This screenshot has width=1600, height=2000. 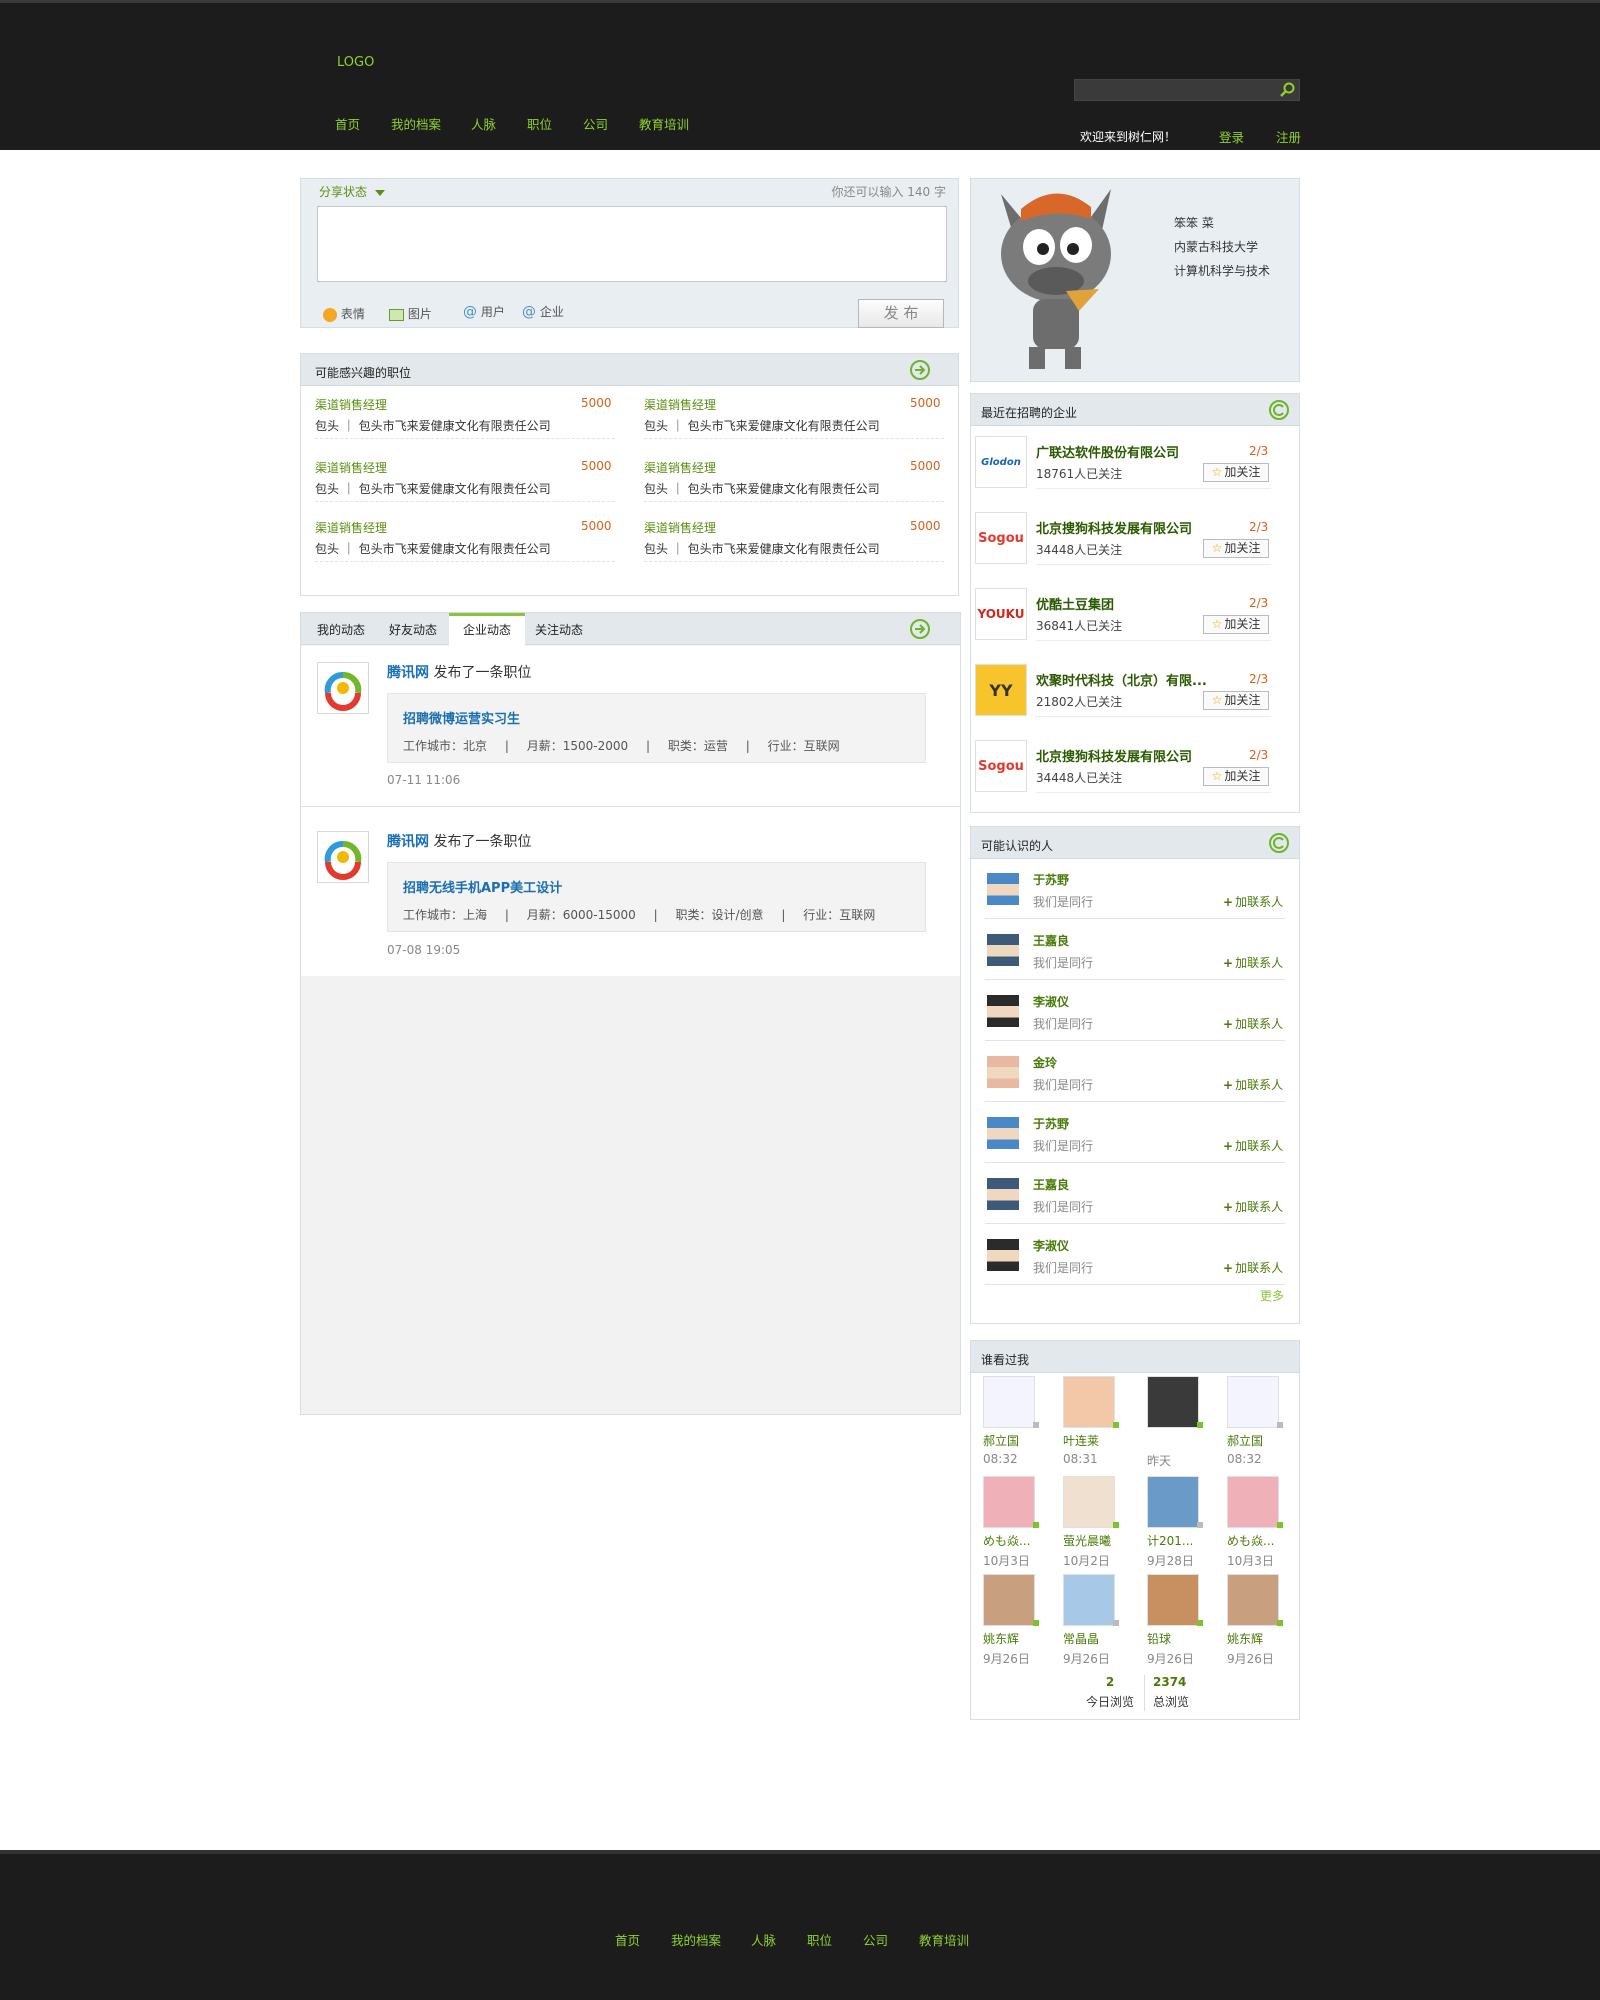 What do you see at coordinates (539, 123) in the screenshot?
I see `nav-jobs: 职位` at bounding box center [539, 123].